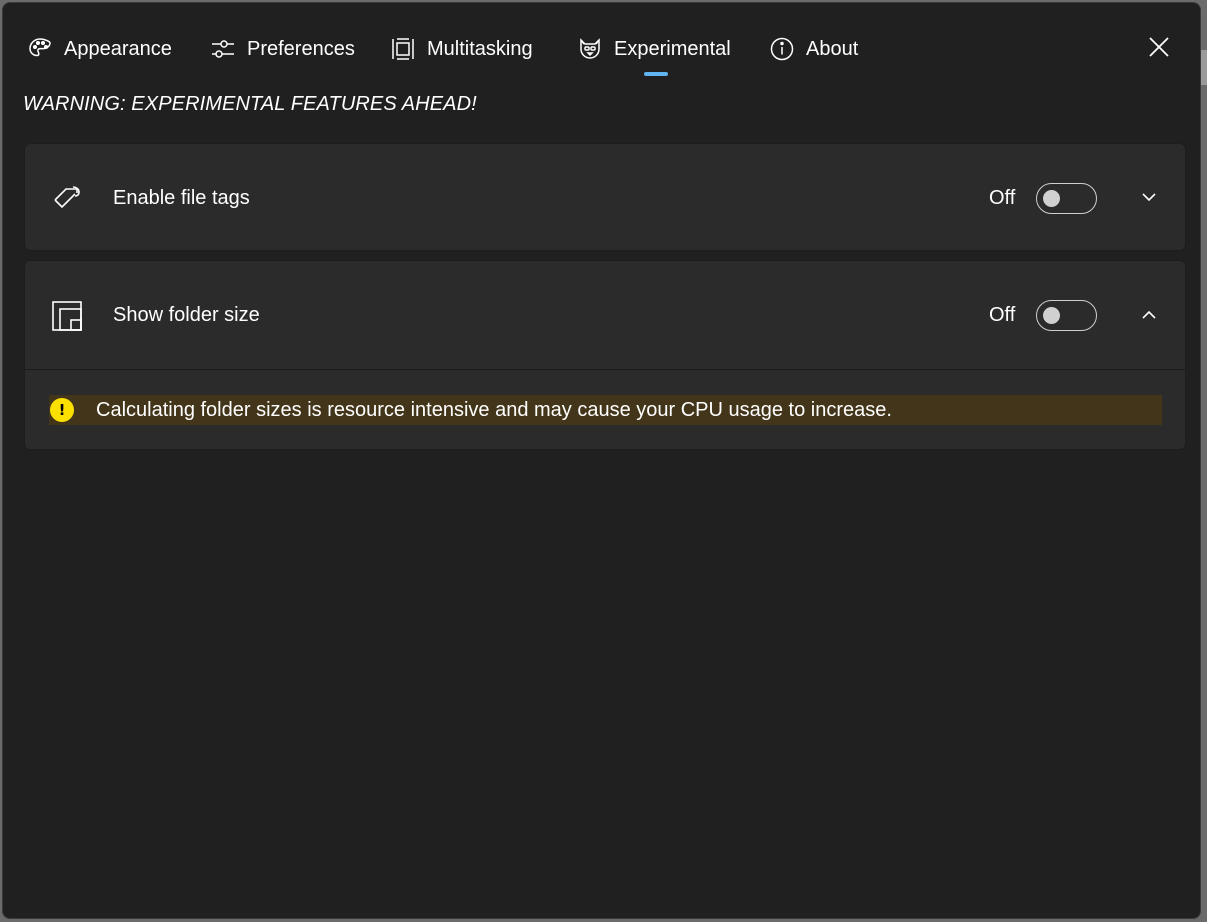 This screenshot has width=1207, height=922. What do you see at coordinates (186, 315) in the screenshot?
I see `setting-label: Show folder size` at bounding box center [186, 315].